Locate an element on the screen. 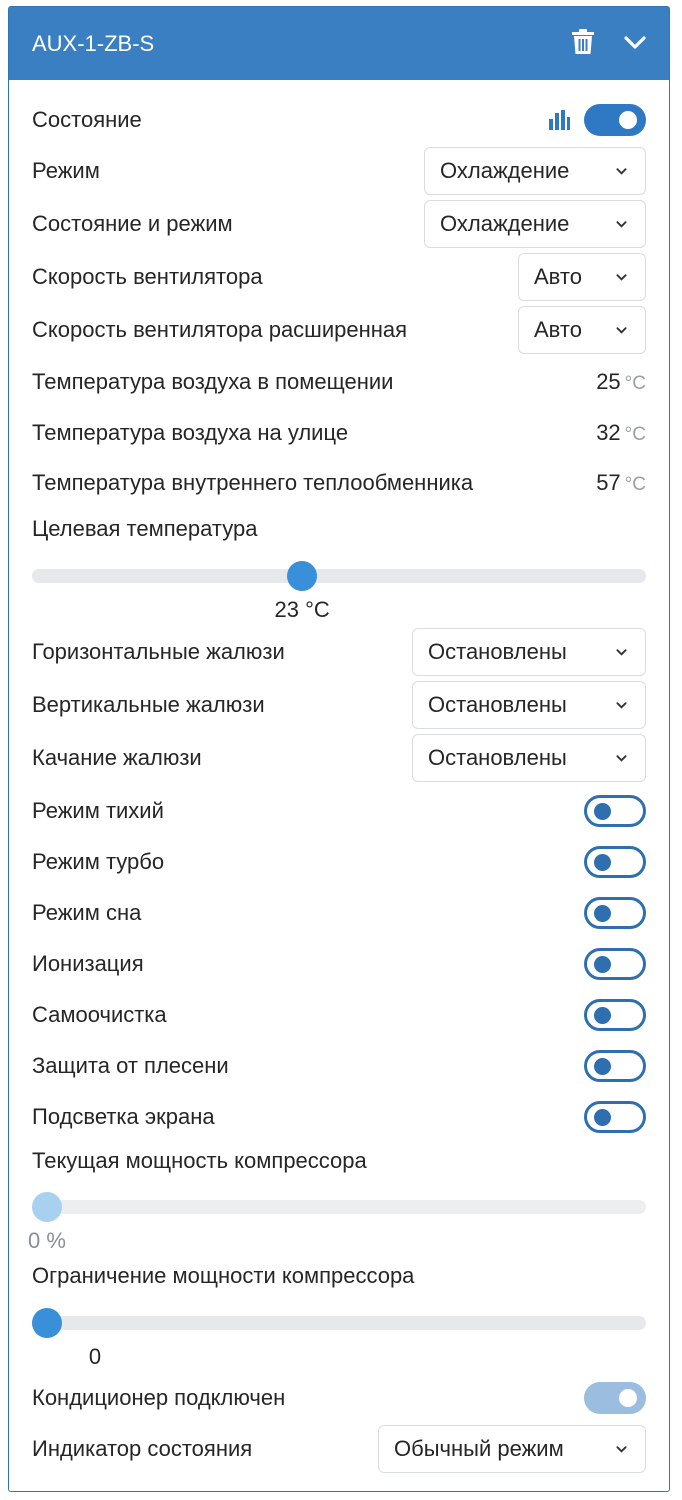  fan-speed-ext-row: Скорость вентилятора расширенная Авто is located at coordinates (339, 330).